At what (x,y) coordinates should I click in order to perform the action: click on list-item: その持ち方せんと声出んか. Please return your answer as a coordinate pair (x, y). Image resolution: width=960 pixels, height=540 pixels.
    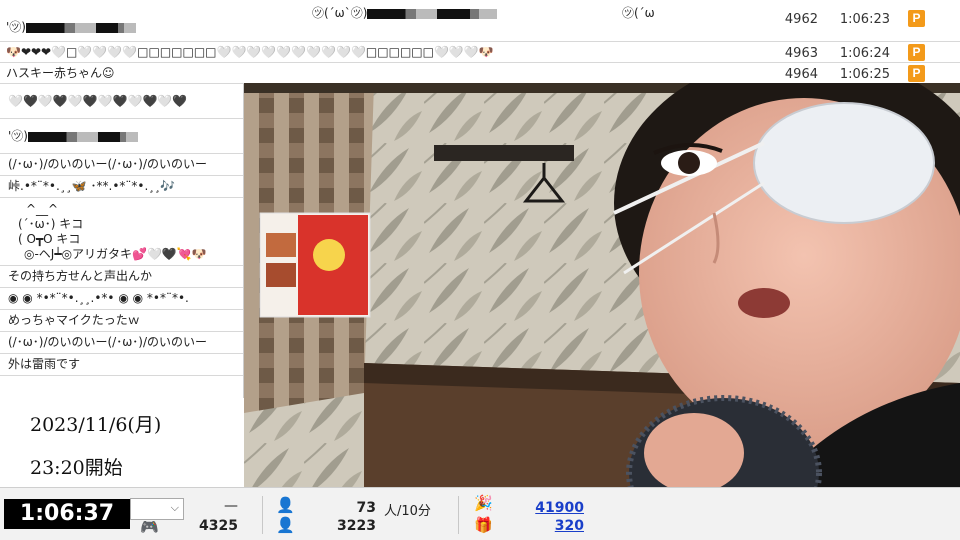
    Looking at the image, I should click on (121, 277).